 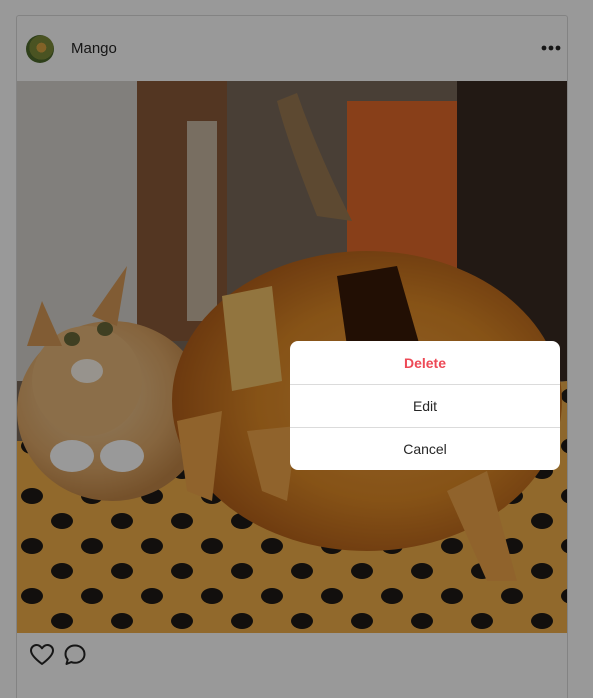 I want to click on post-options-menu: Delete Edit Cancel, so click(x=425, y=405).